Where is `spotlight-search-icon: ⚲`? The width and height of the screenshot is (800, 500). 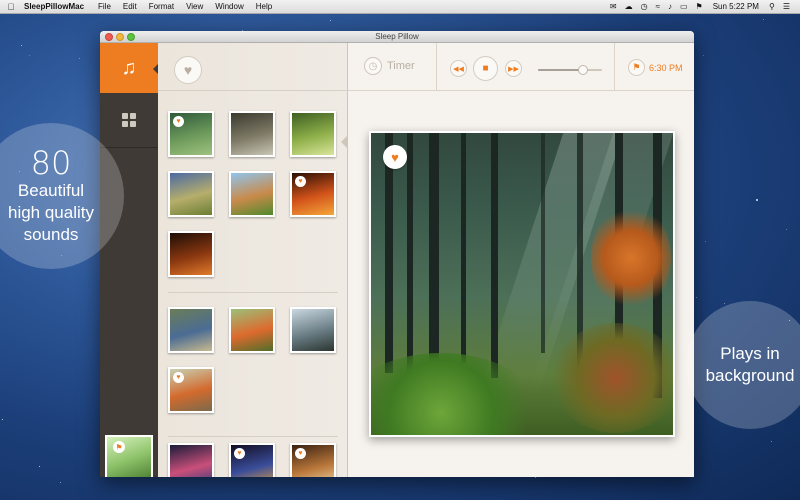 spotlight-search-icon: ⚲ is located at coordinates (772, 6).